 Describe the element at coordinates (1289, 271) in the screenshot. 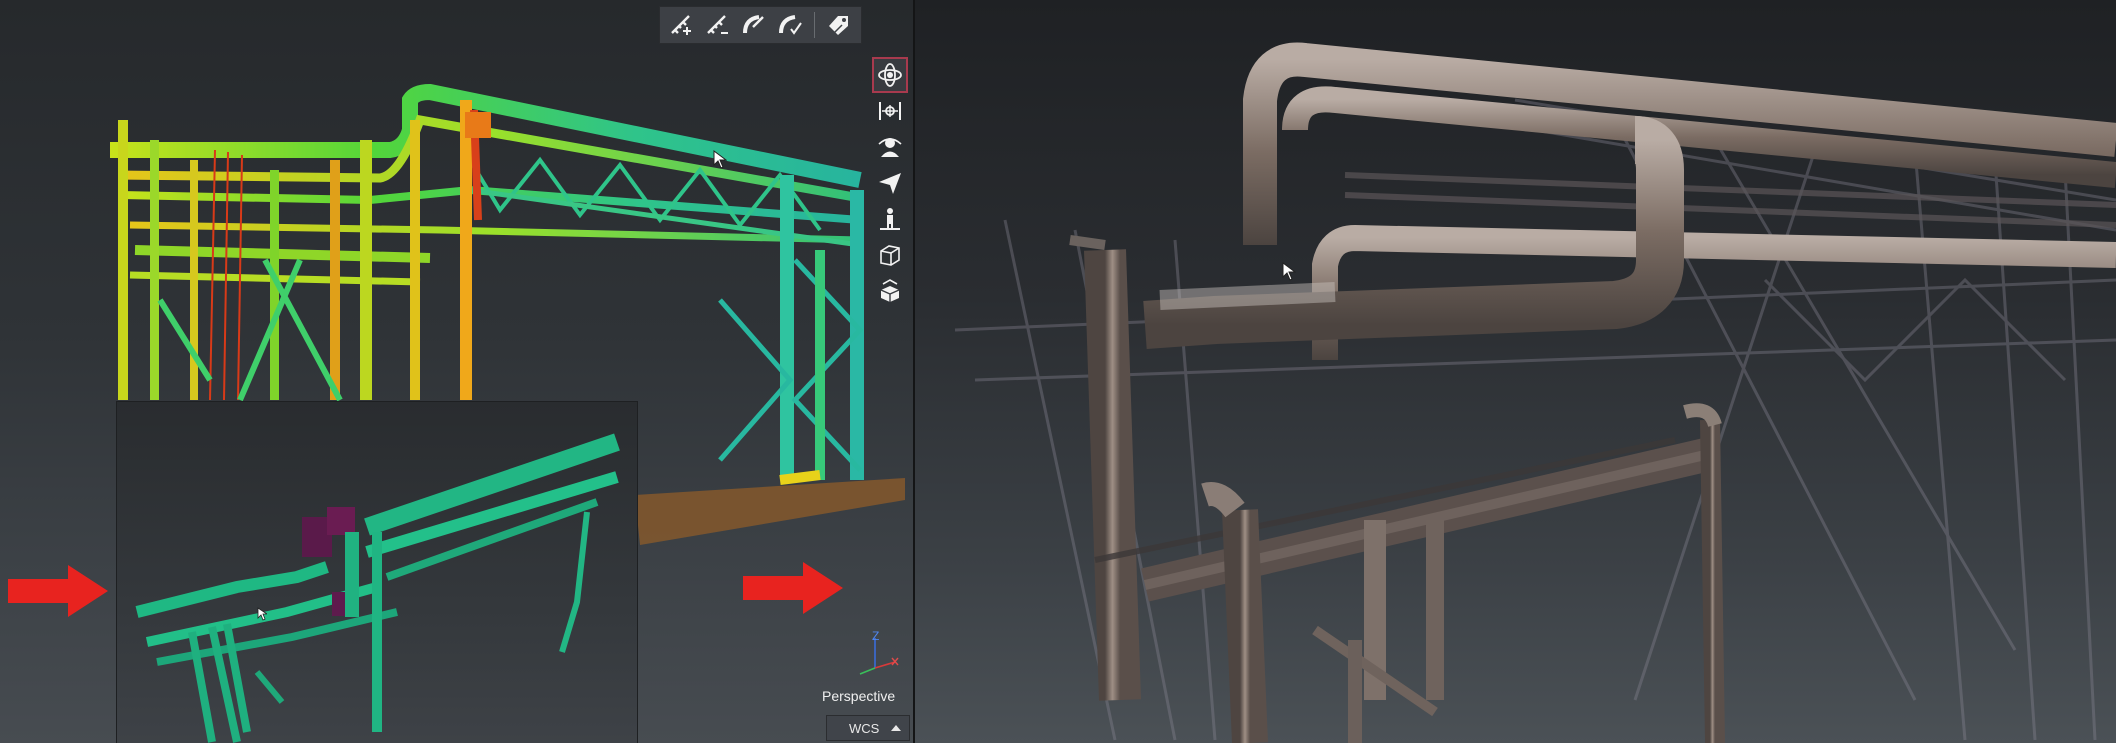

I see `right-mouse-cursor-icon` at that location.